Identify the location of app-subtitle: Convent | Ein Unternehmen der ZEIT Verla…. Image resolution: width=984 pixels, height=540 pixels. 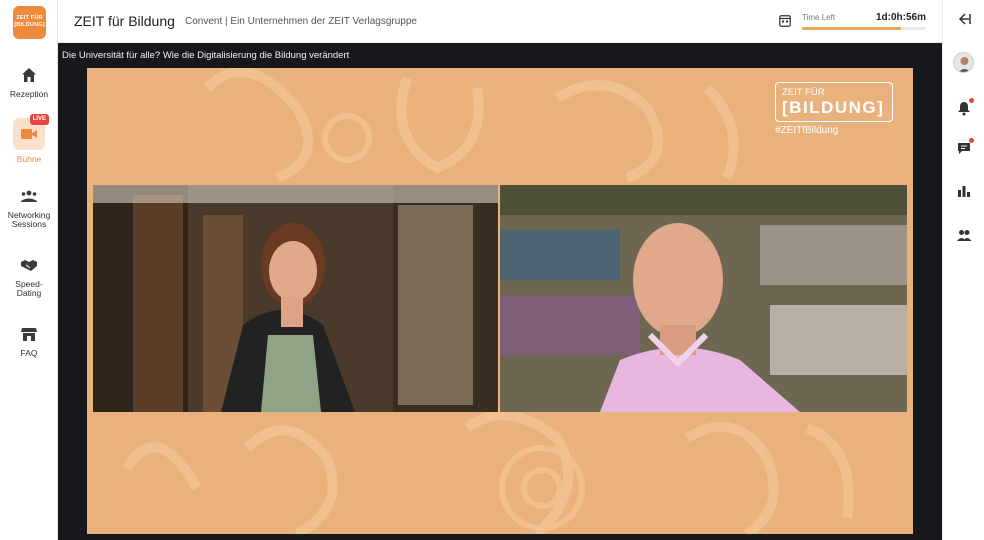
(301, 21).